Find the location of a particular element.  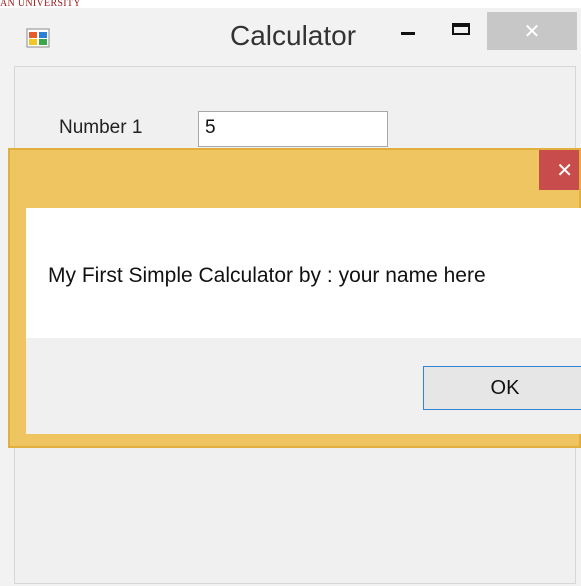

number1-label: Number 1 is located at coordinates (101, 127).